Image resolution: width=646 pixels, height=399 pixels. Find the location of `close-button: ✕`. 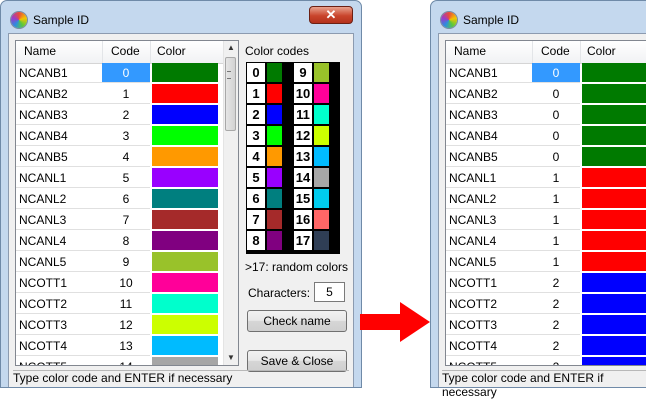

close-button: ✕ is located at coordinates (331, 15).